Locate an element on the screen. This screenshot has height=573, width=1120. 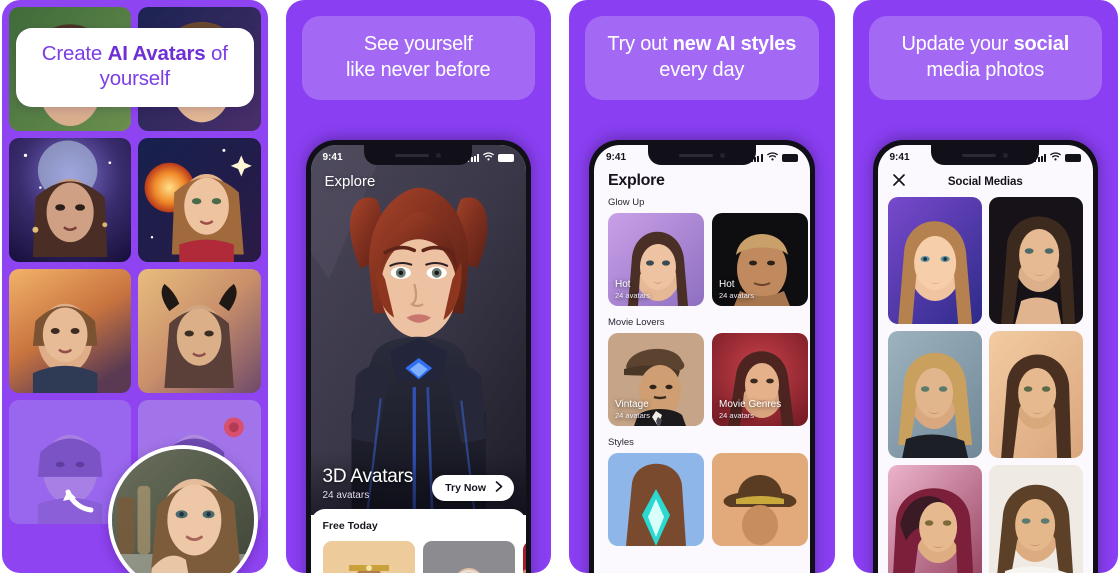
try-now-button: Try Now is located at coordinates (473, 488).